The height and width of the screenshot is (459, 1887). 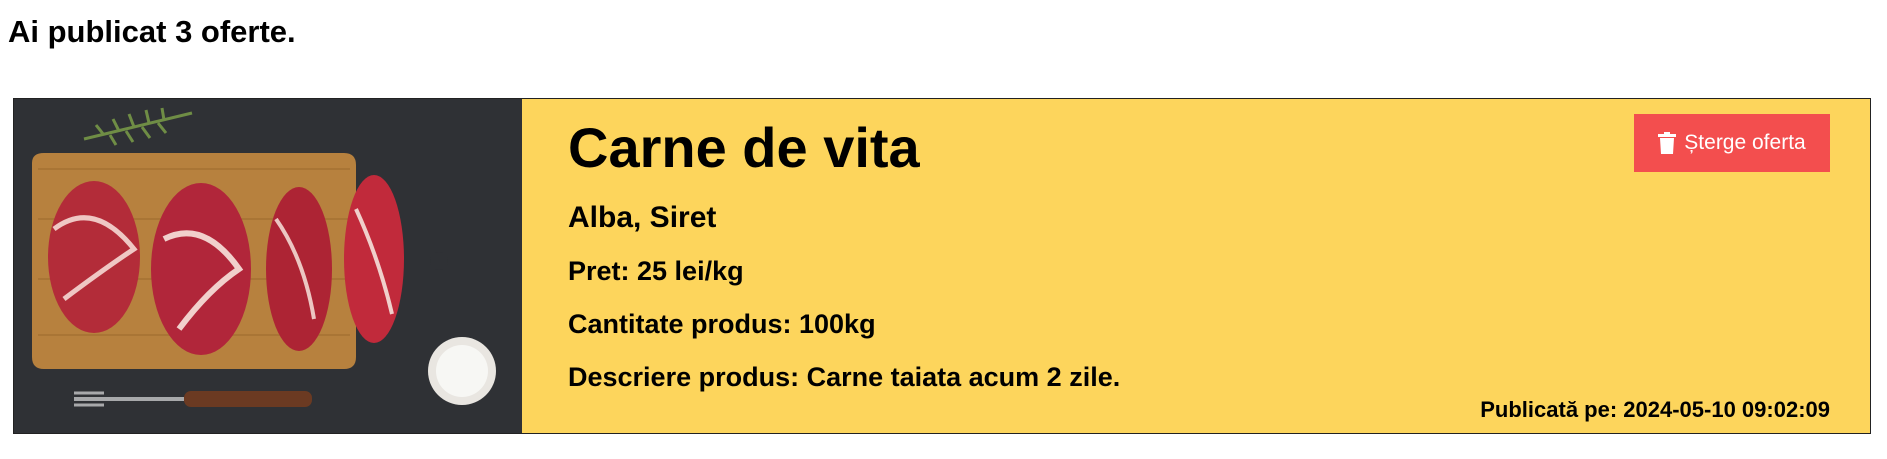 I want to click on trash-icon, so click(x=1667, y=143).